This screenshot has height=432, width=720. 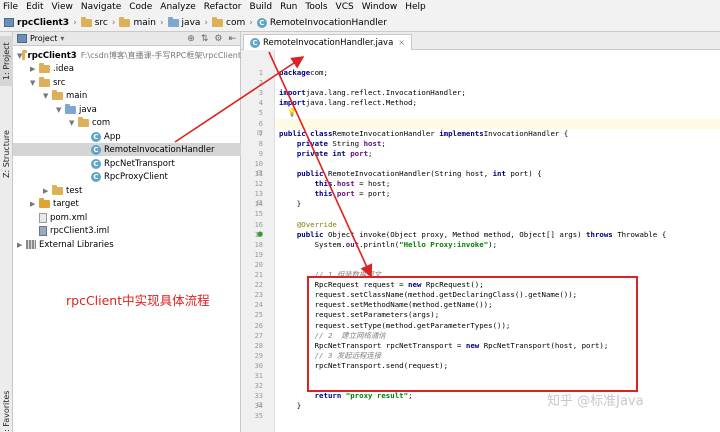 What do you see at coordinates (94, 22) in the screenshot?
I see `breadcrumb-item: src` at bounding box center [94, 22].